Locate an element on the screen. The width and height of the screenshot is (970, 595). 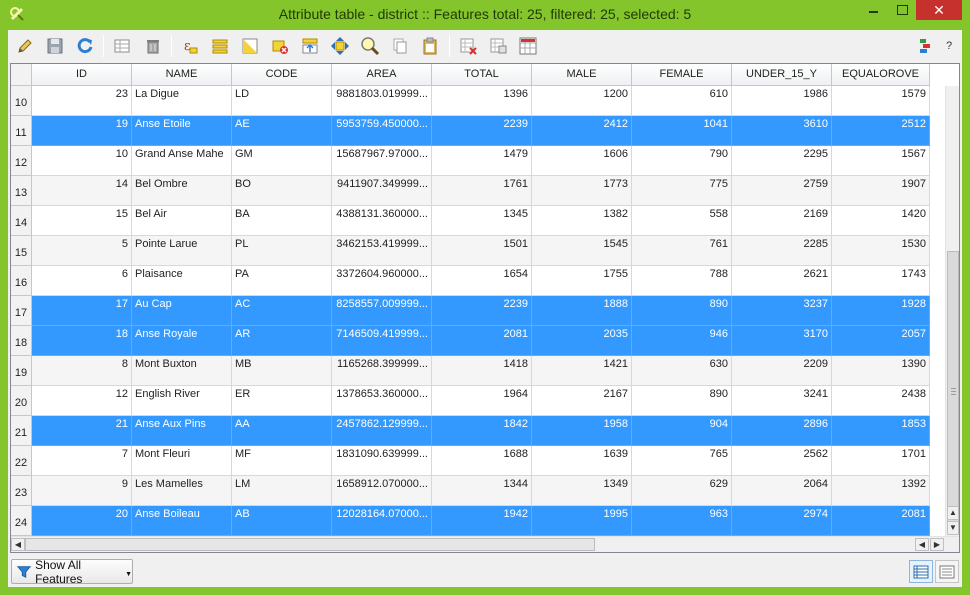
table-cell: 1418 is located at coordinates (482, 371).